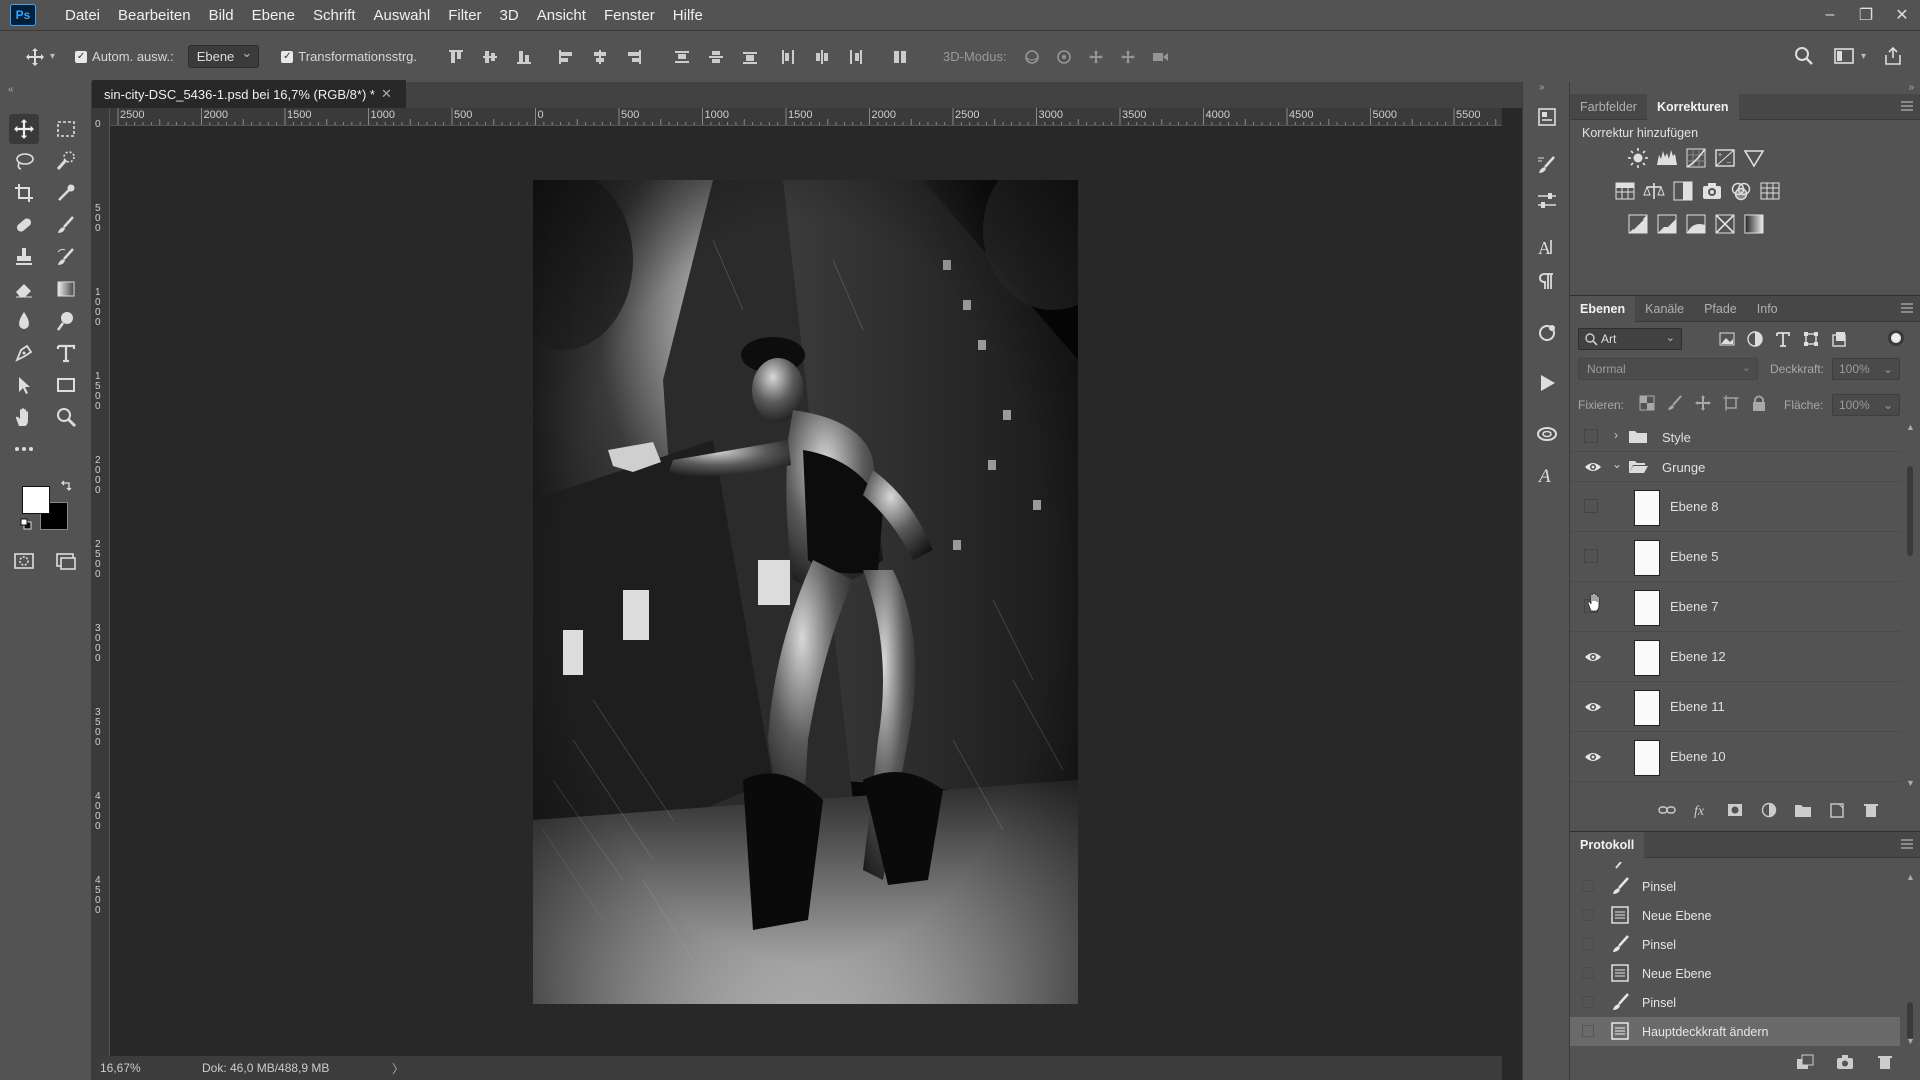  Describe the element at coordinates (1845, 1062) in the screenshot. I see `snapshot-camera-icon` at that location.